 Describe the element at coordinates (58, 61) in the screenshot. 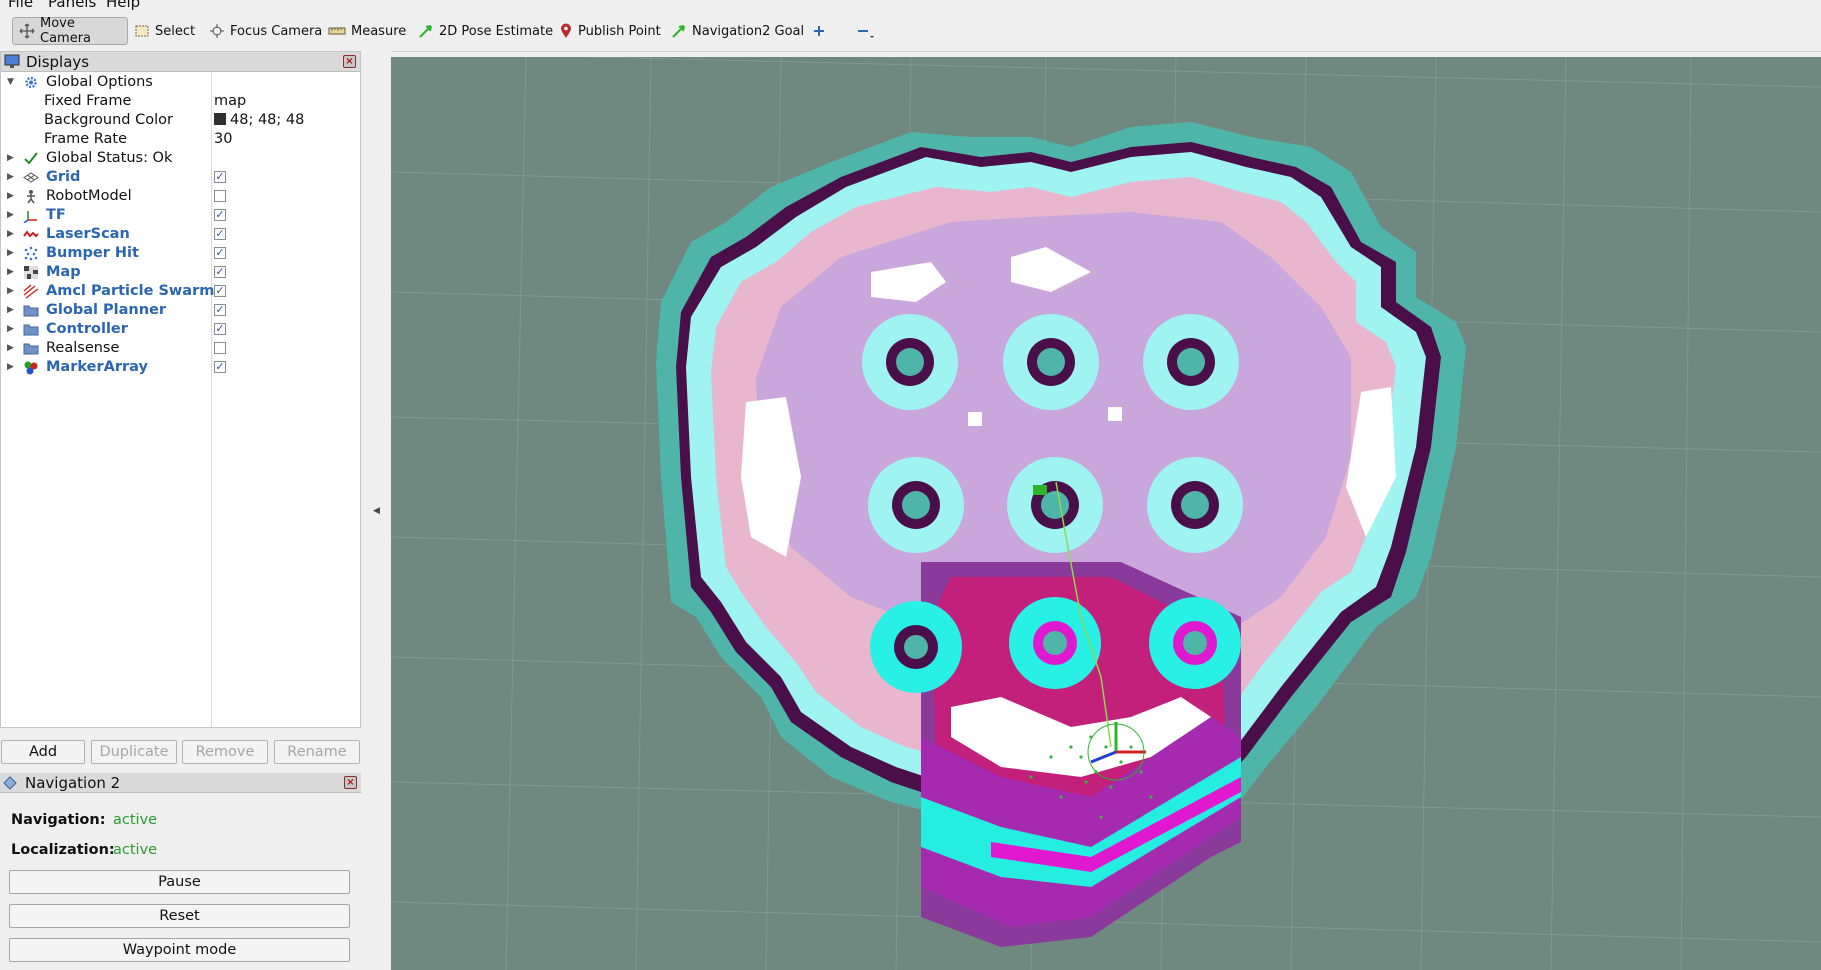

I see `displays-title: Displays` at that location.